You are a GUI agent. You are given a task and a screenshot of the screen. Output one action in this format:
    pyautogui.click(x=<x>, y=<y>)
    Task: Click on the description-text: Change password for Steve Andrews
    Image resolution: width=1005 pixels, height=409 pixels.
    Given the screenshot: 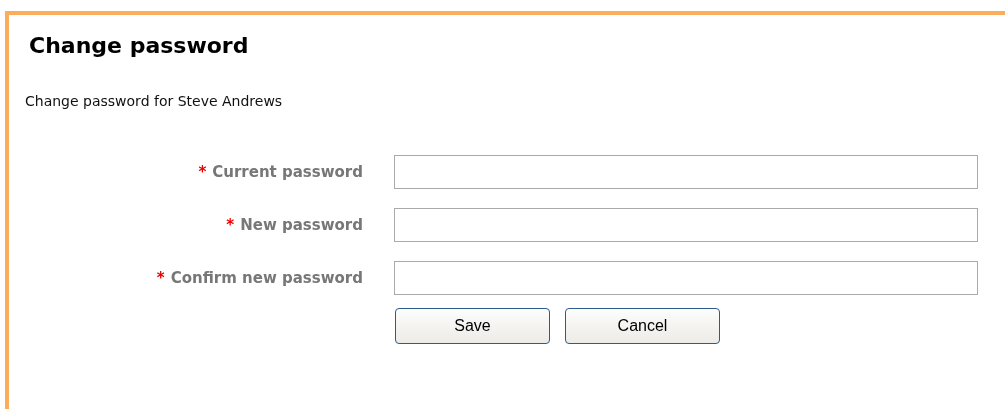 What is the action you would take?
    pyautogui.click(x=154, y=101)
    